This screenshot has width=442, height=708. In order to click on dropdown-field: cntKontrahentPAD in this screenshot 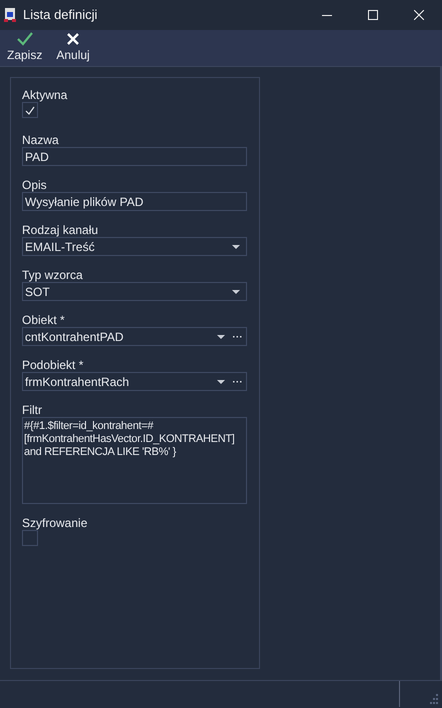, I will do `click(134, 336)`.